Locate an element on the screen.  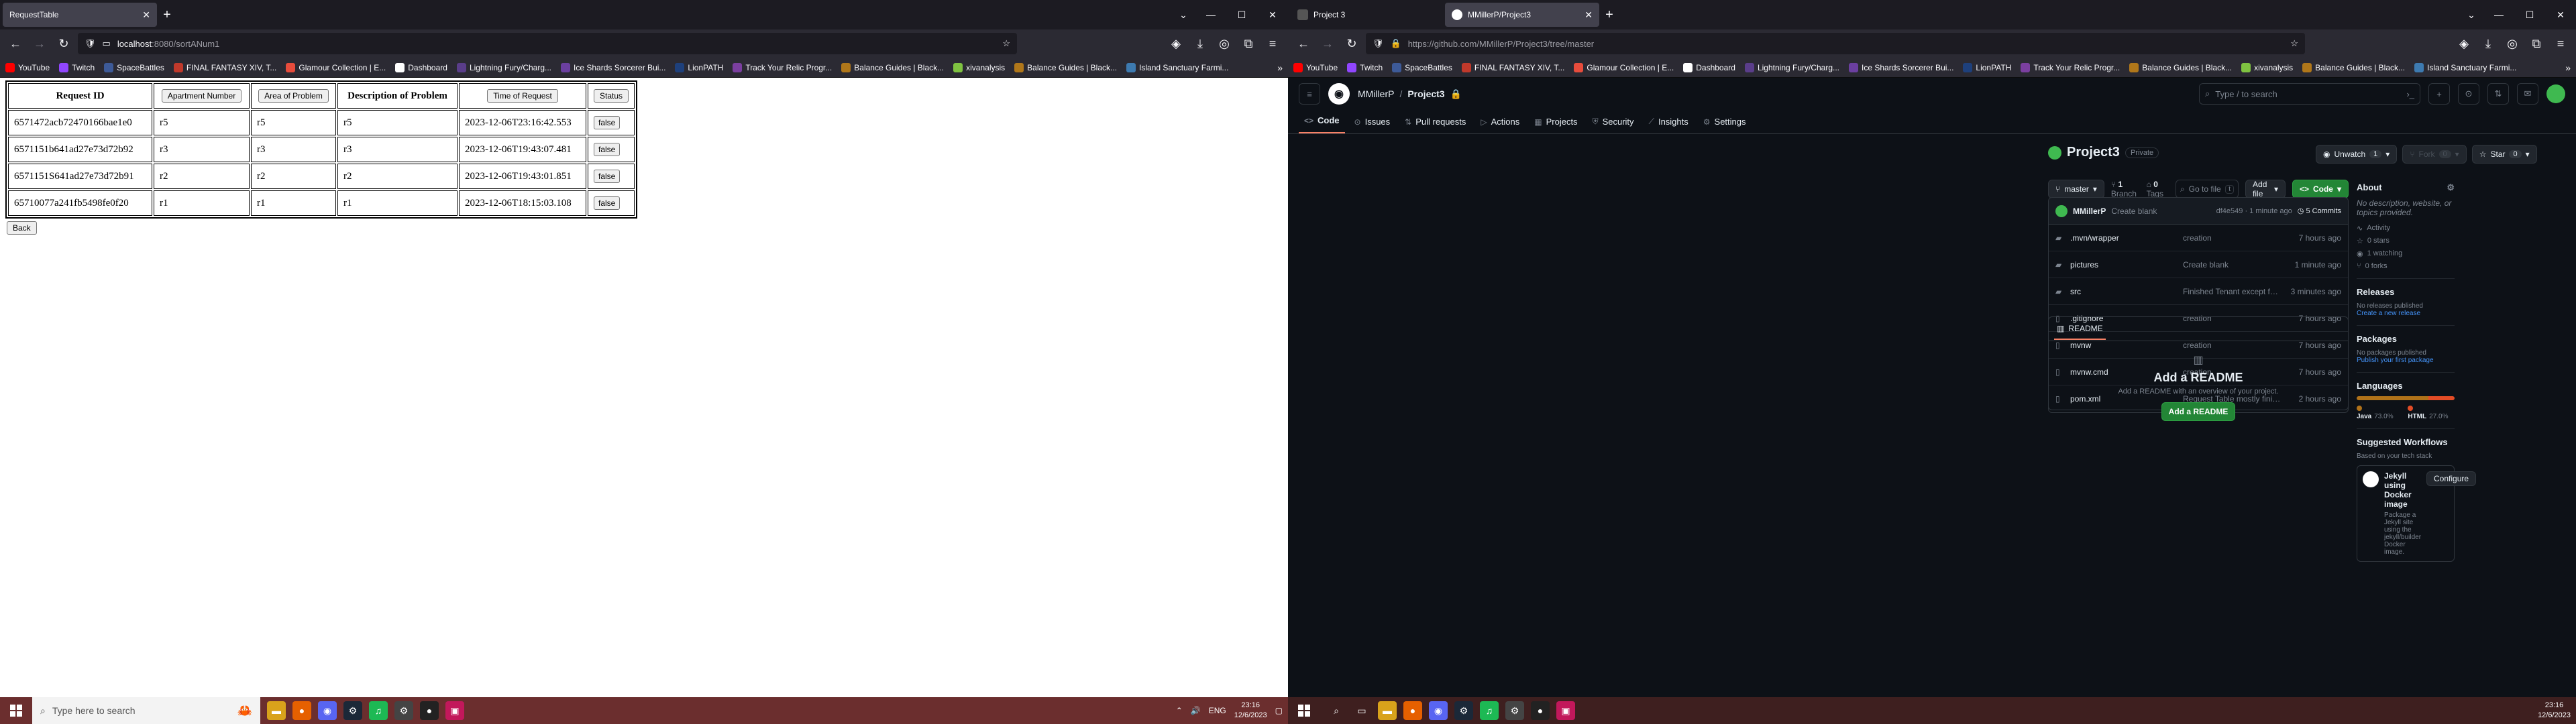
tab-projects: ▦ Projects is located at coordinates (1555, 125).